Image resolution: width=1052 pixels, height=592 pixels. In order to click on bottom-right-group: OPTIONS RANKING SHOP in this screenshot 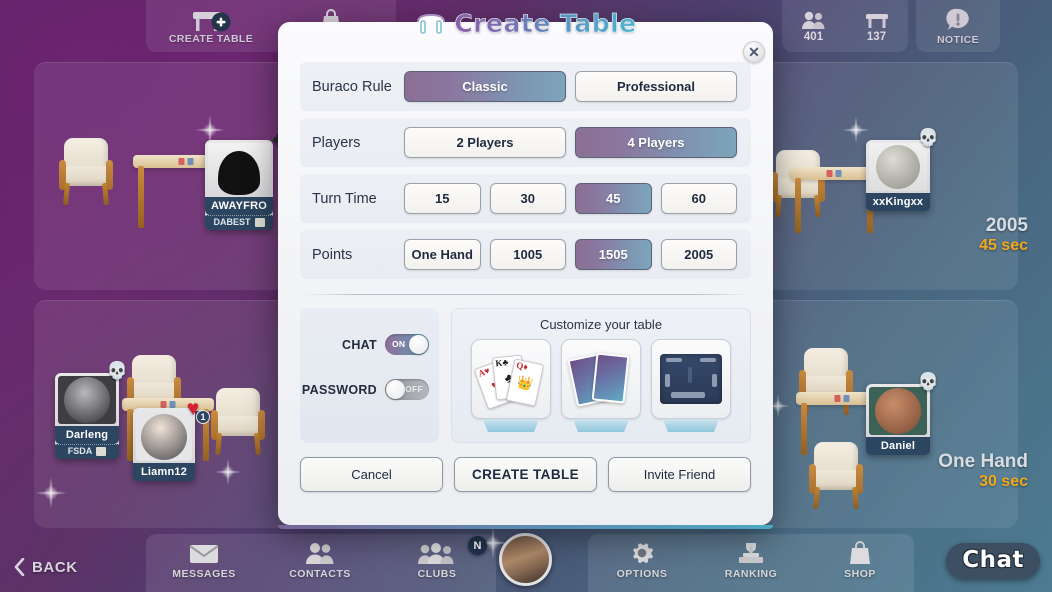, I will do `click(751, 563)`.